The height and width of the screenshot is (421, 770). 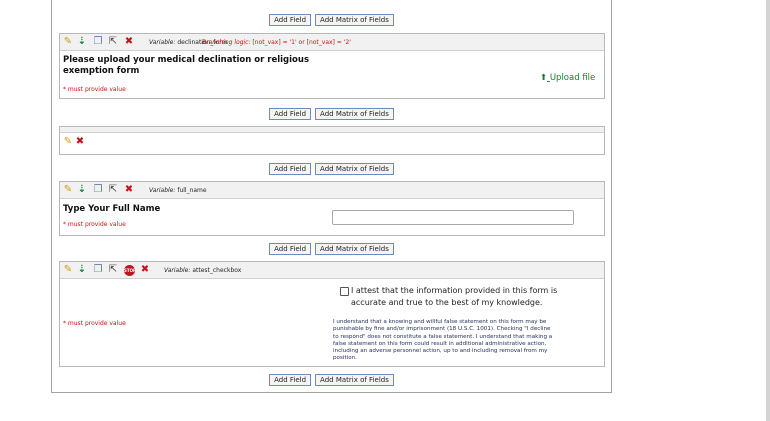 I want to click on upload-arrow-icon: ⬆, so click(x=544, y=78).